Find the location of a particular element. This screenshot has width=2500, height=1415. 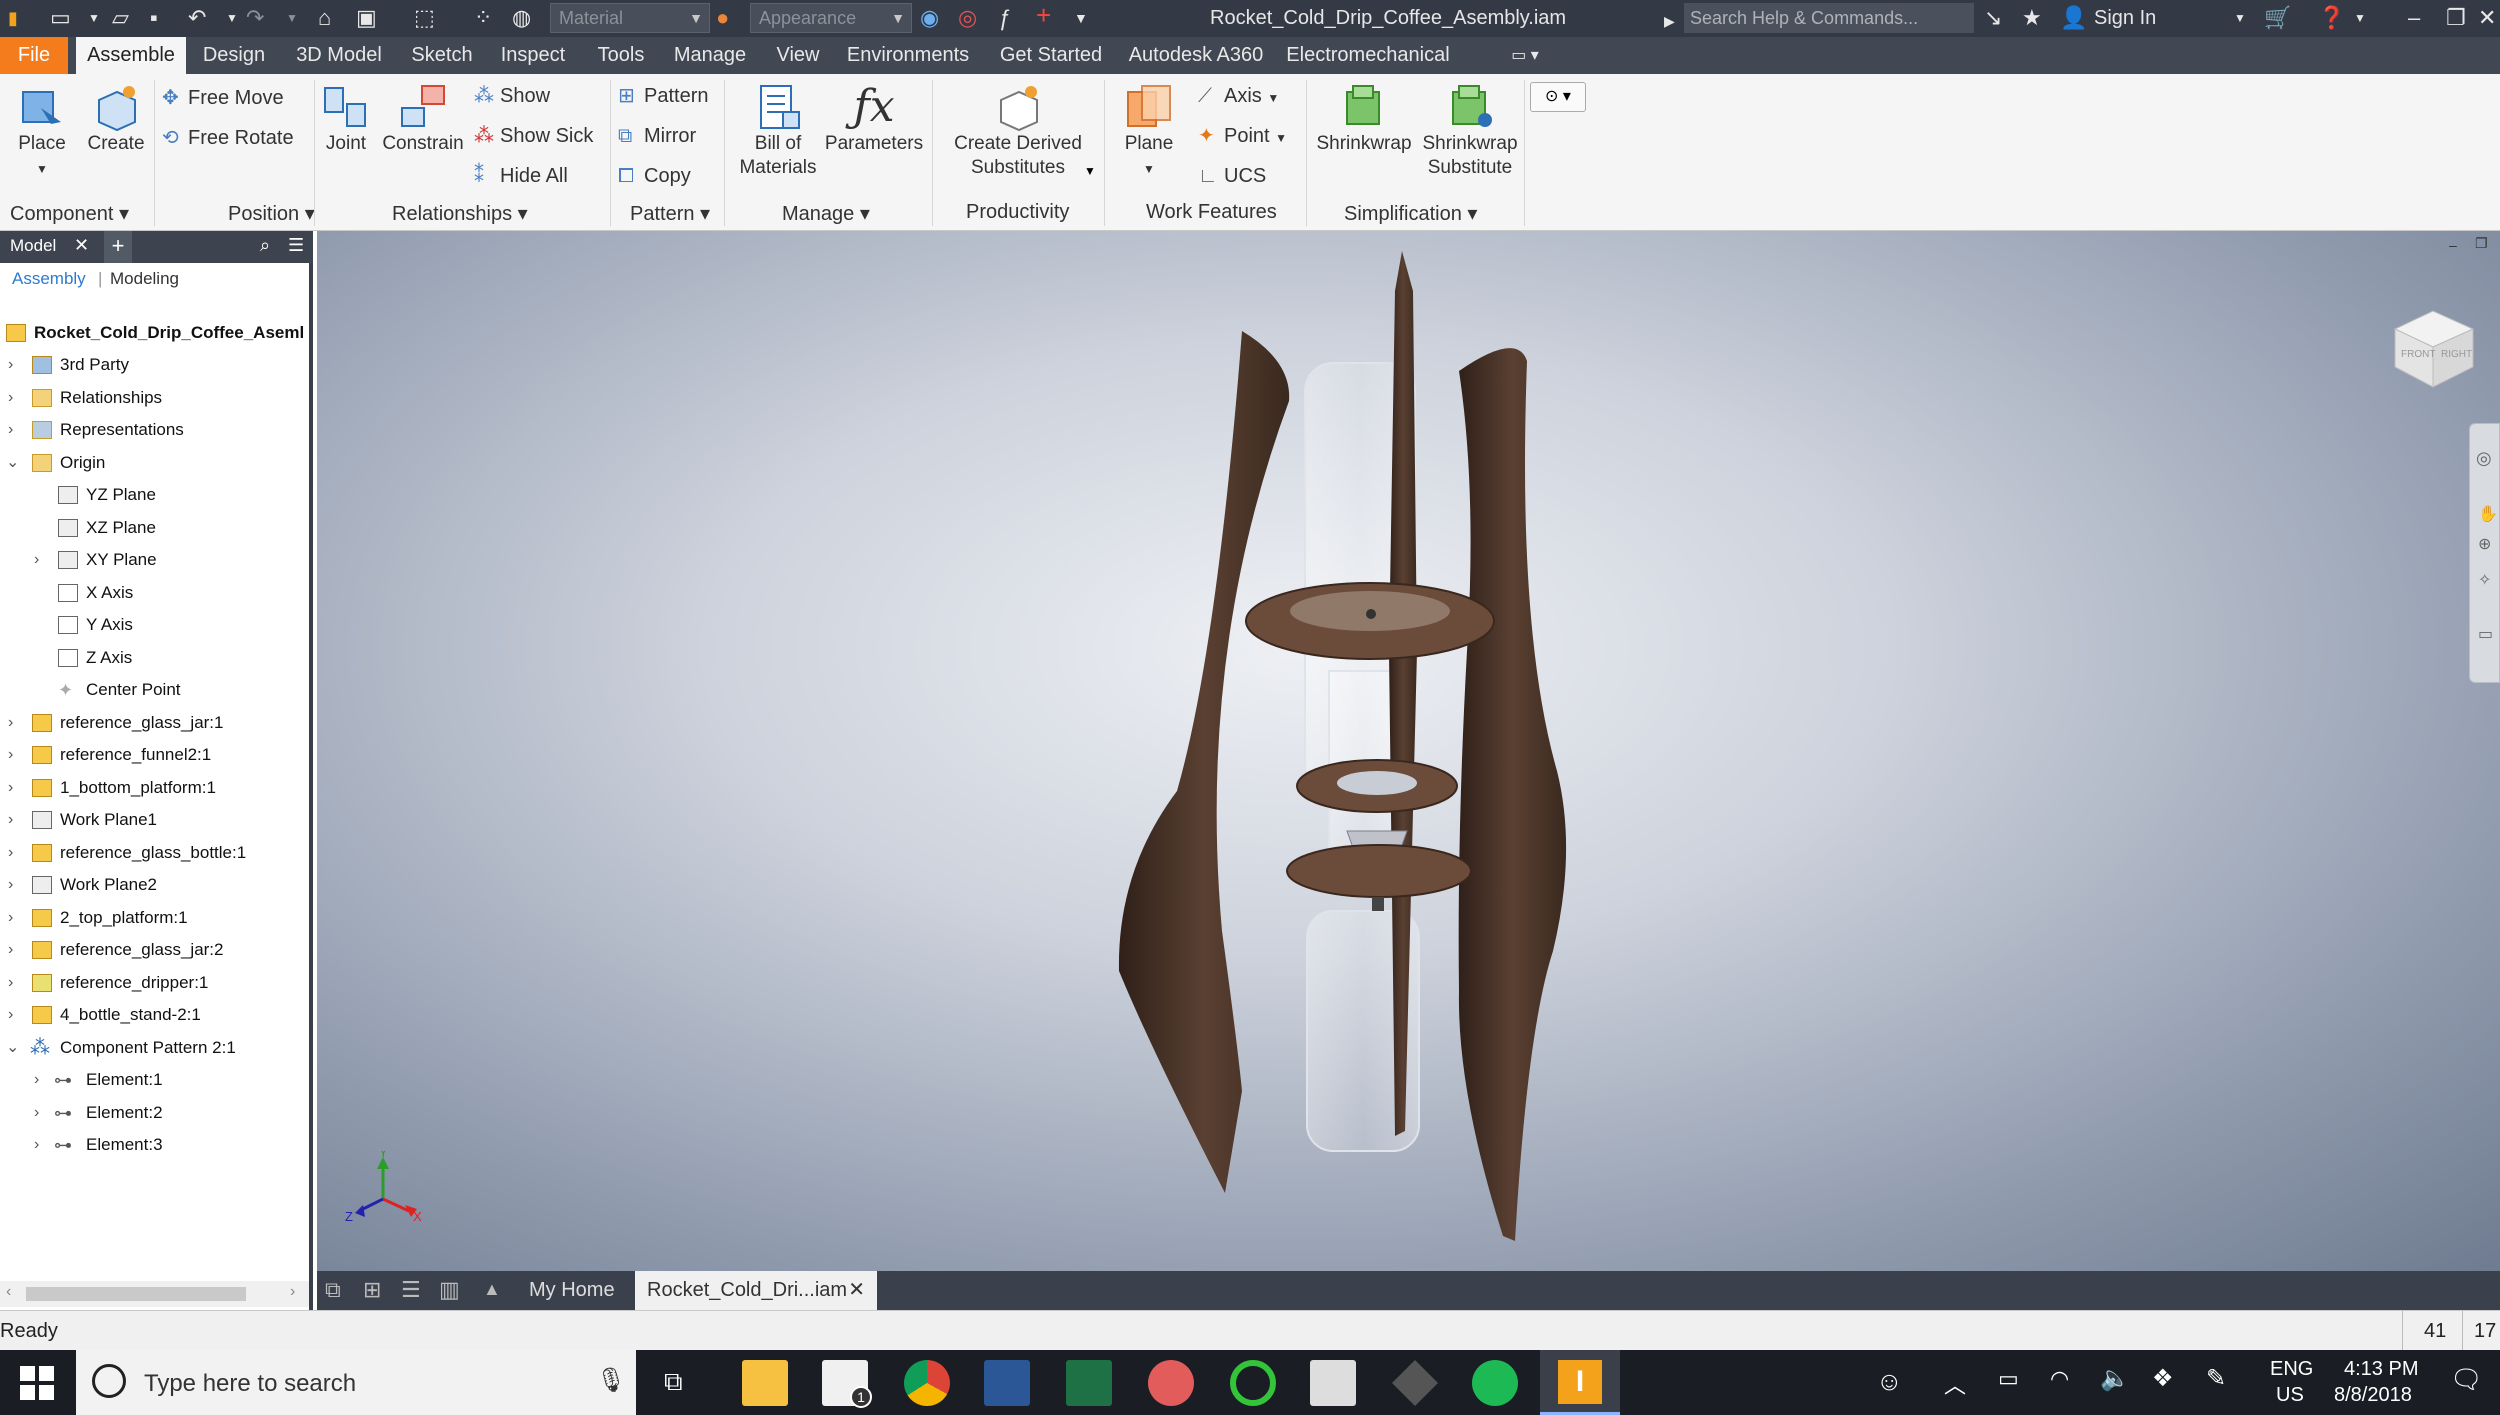

group-manage-label: Manage ▾ is located at coordinates (826, 213).